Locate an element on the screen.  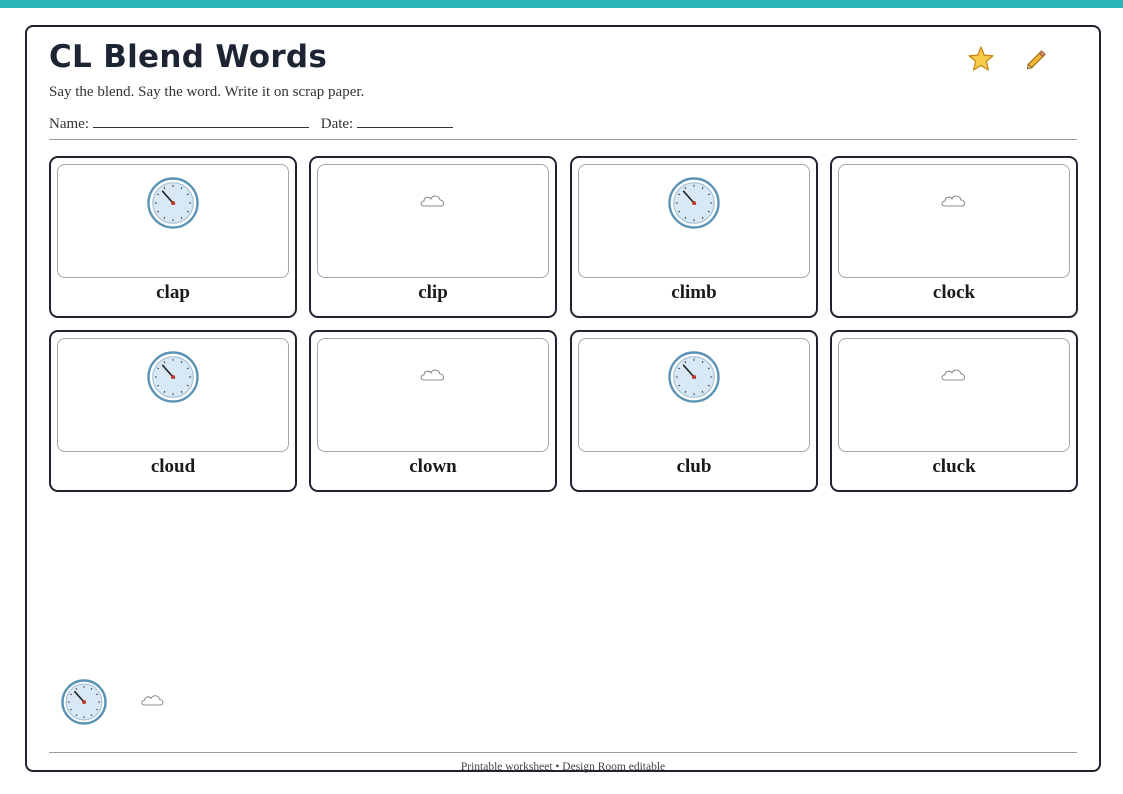
word-card: club is located at coordinates (694, 411).